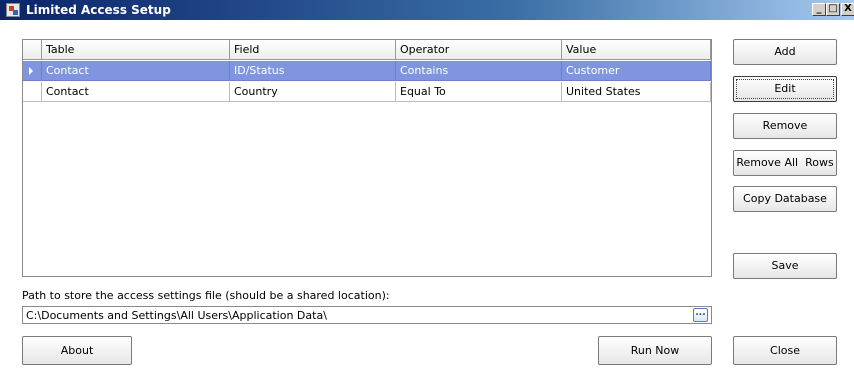 The image size is (854, 372). Describe the element at coordinates (98, 10) in the screenshot. I see `window-title: Limited Access Setup` at that location.